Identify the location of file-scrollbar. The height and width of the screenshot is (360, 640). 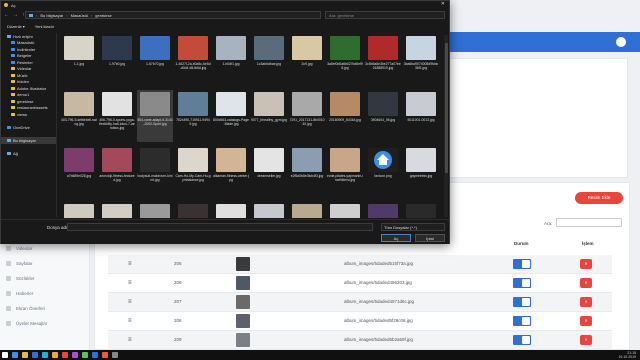
(446, 126).